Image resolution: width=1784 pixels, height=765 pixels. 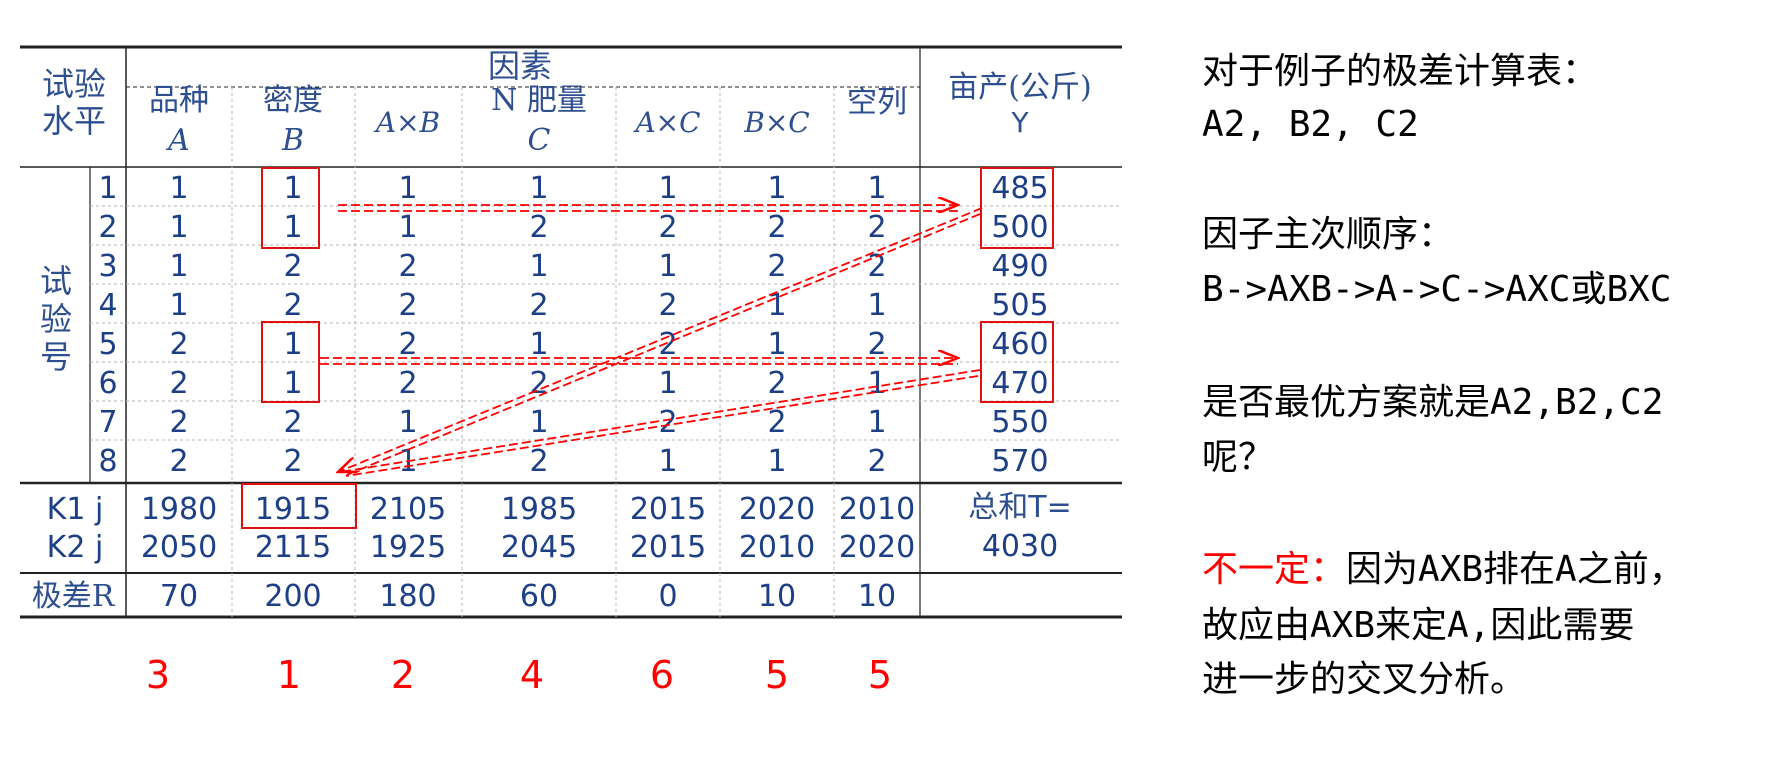 What do you see at coordinates (107, 461) in the screenshot?
I see `trial-number: 8` at bounding box center [107, 461].